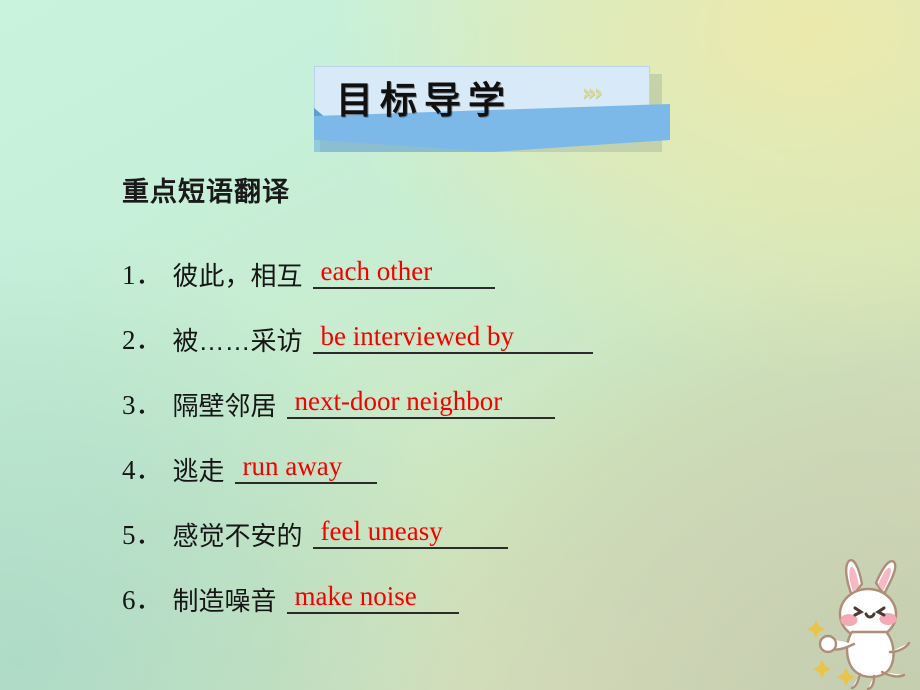 Image resolution: width=920 pixels, height=690 pixels. What do you see at coordinates (592, 93) in the screenshot?
I see `chevron-arrows-icon: »›` at bounding box center [592, 93].